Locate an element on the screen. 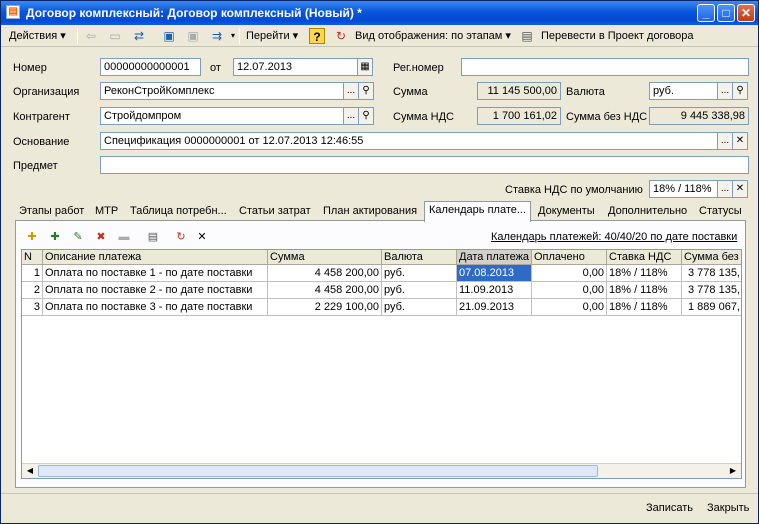 Image resolution: width=759 pixels, height=524 pixels. payment-date-cell: 07.08.2013 is located at coordinates (494, 273).